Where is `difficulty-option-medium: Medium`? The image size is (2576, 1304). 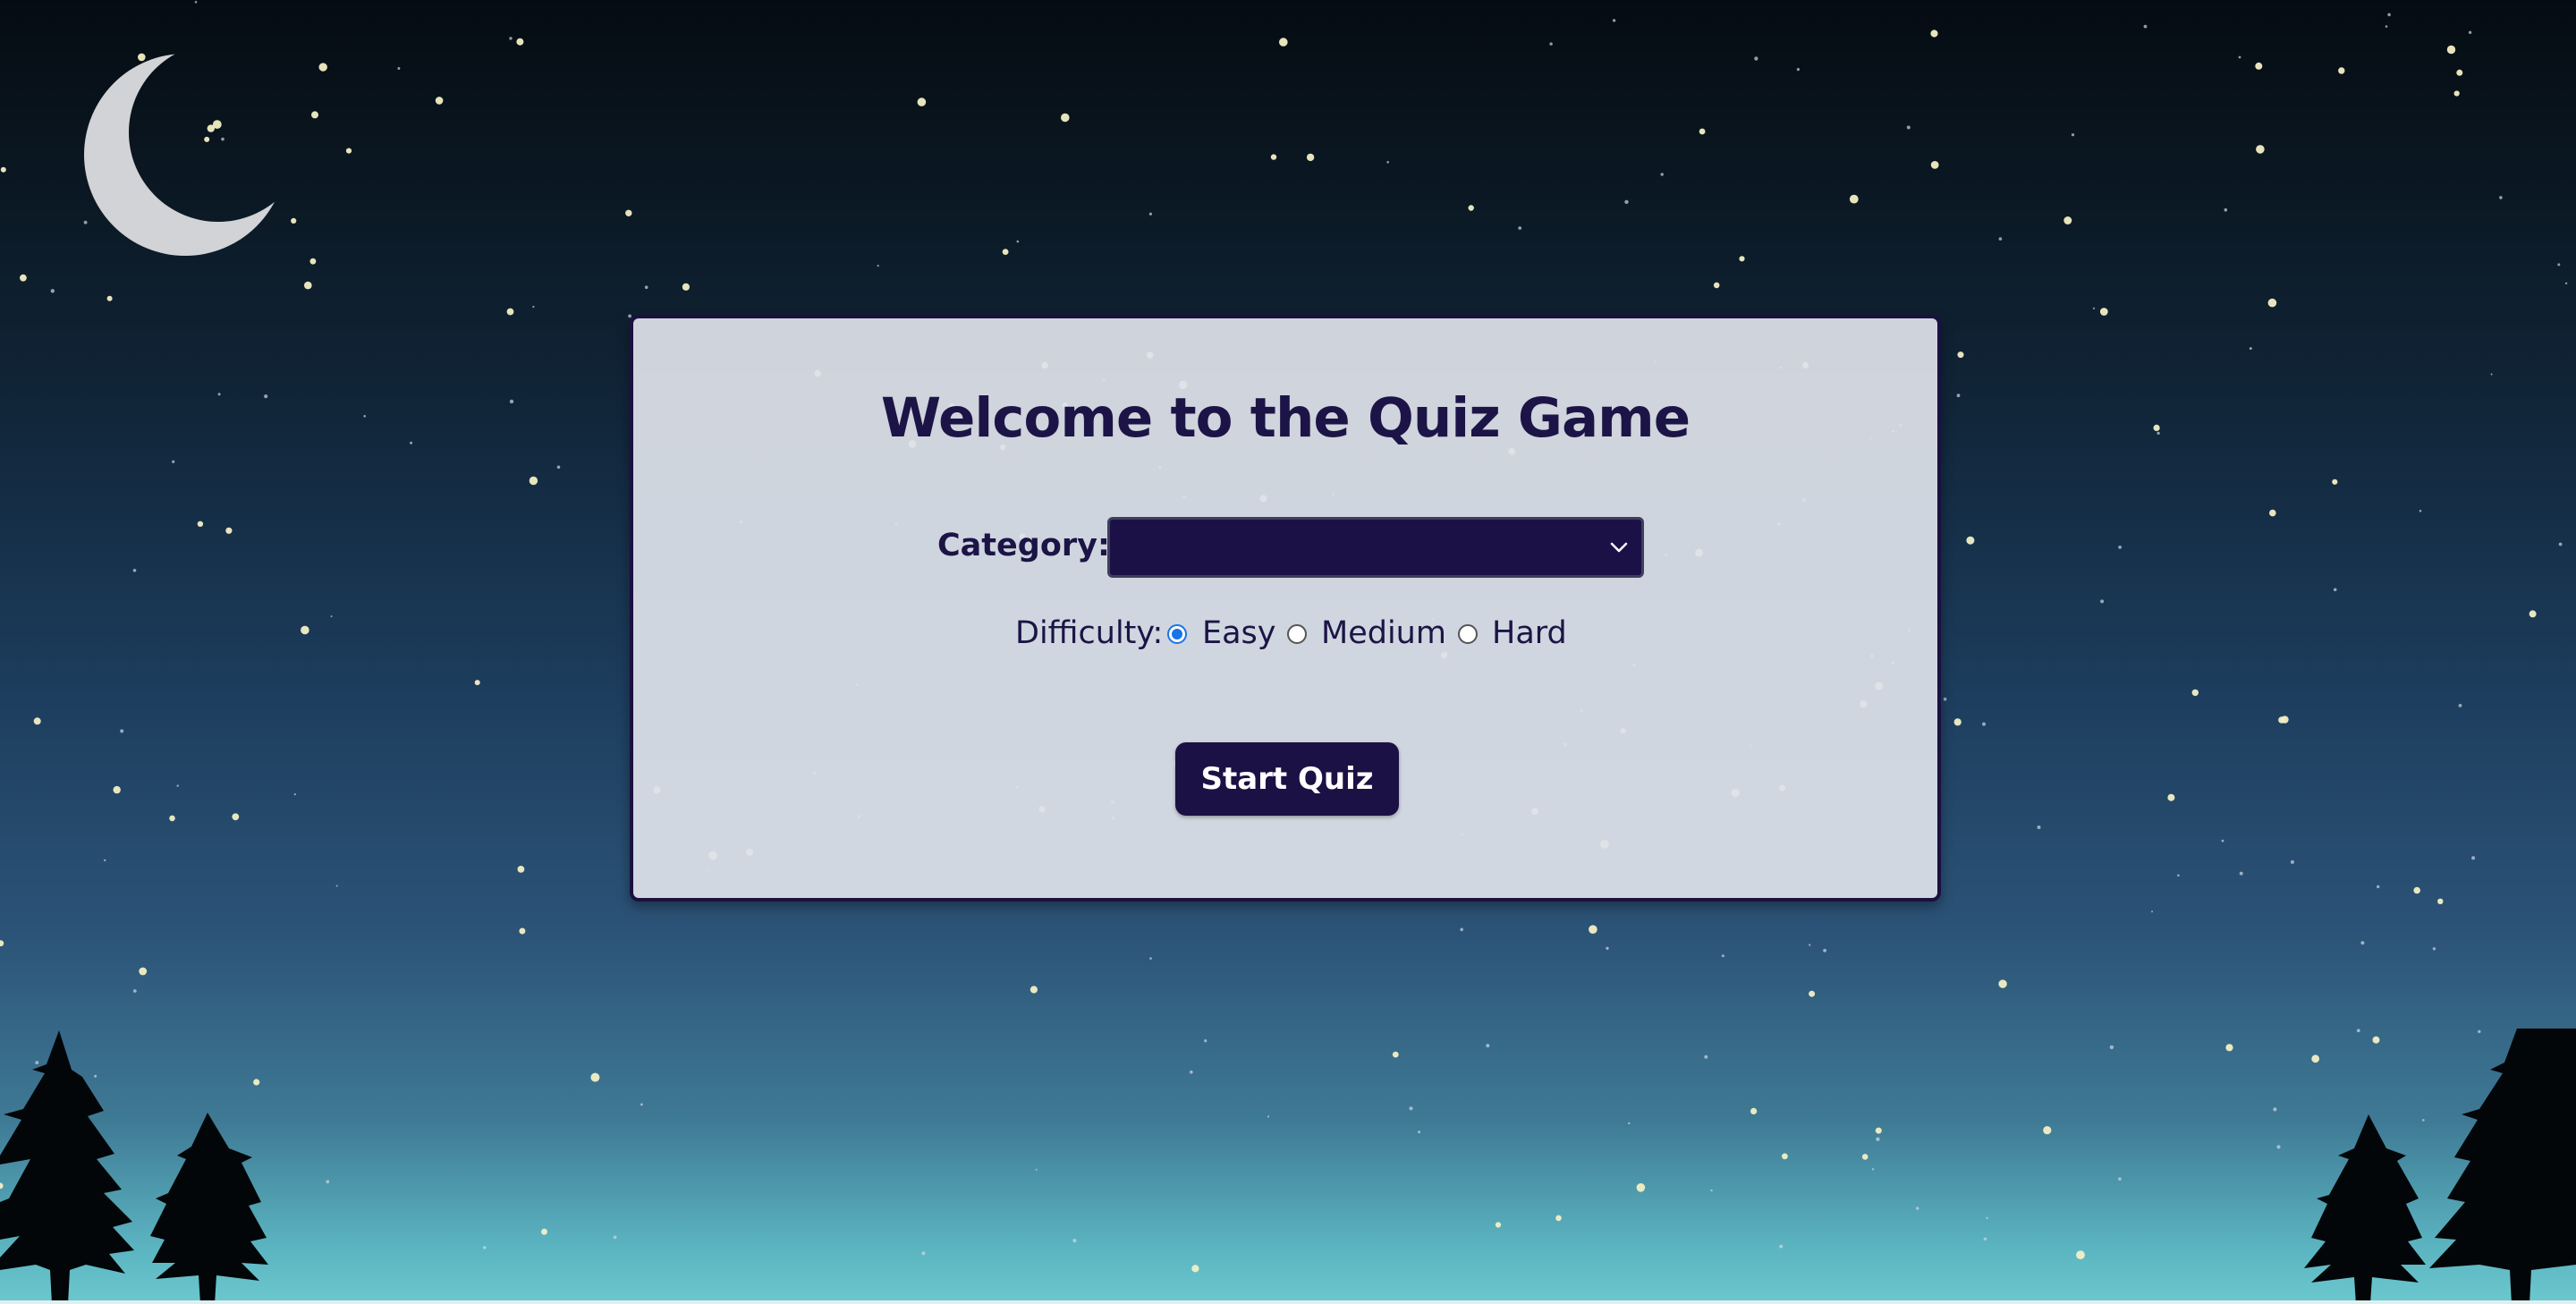
difficulty-option-medium: Medium is located at coordinates (1383, 633).